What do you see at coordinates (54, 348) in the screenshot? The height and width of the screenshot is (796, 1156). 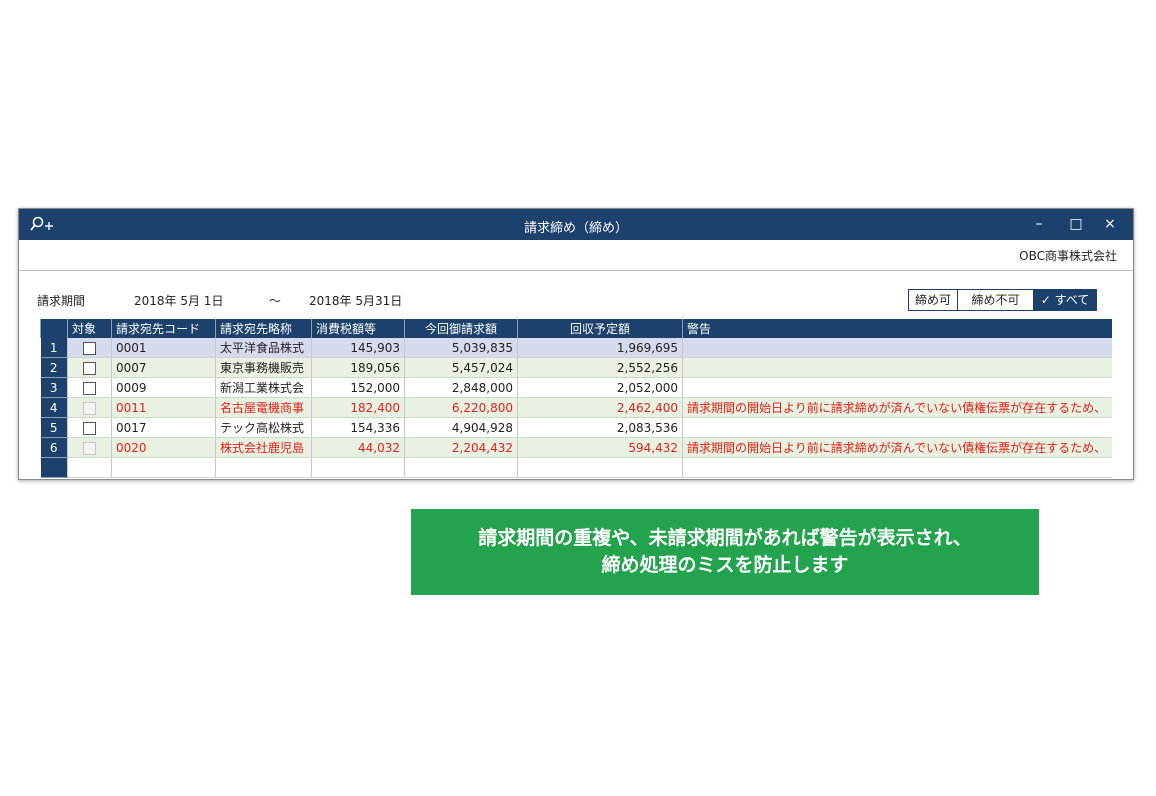 I see `row-number: 1` at bounding box center [54, 348].